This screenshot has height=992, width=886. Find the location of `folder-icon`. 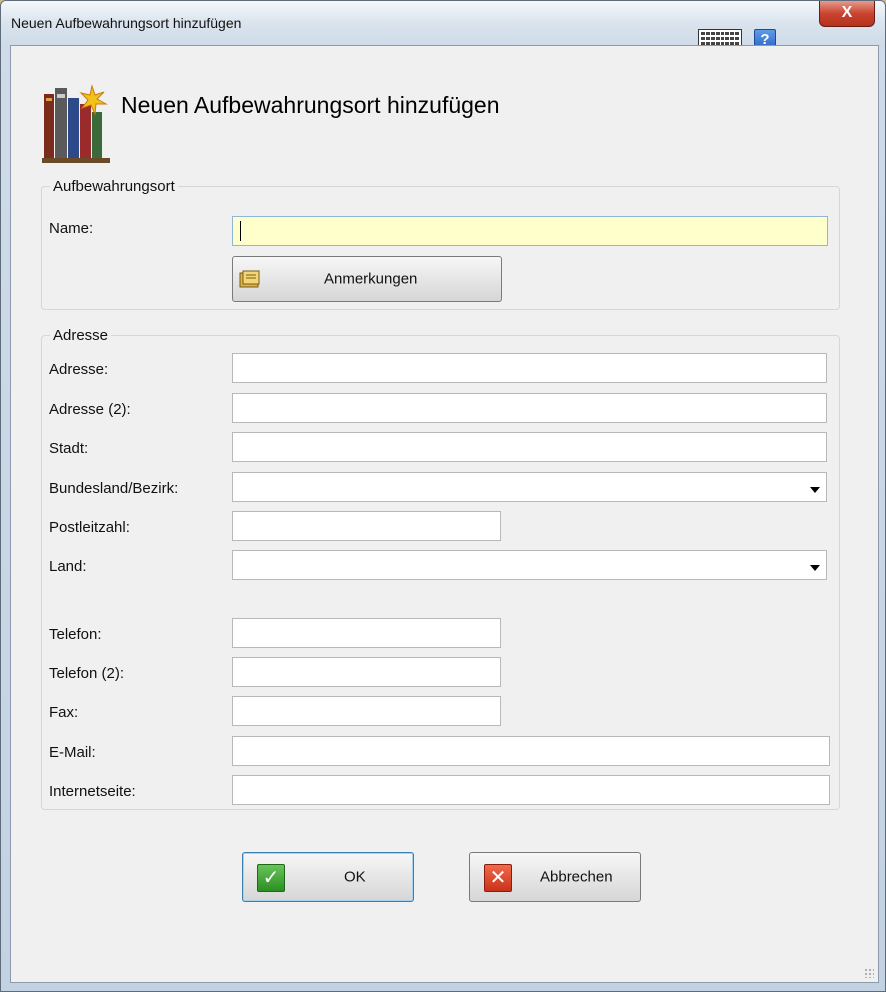

folder-icon is located at coordinates (249, 279).